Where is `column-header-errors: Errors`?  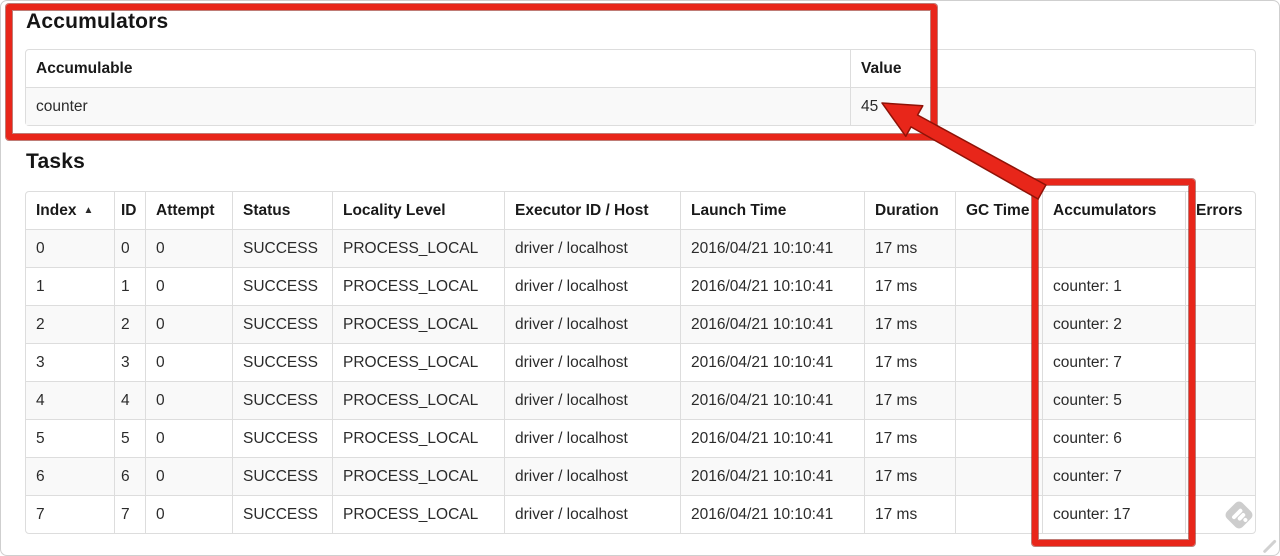
column-header-errors: Errors is located at coordinates (1220, 210).